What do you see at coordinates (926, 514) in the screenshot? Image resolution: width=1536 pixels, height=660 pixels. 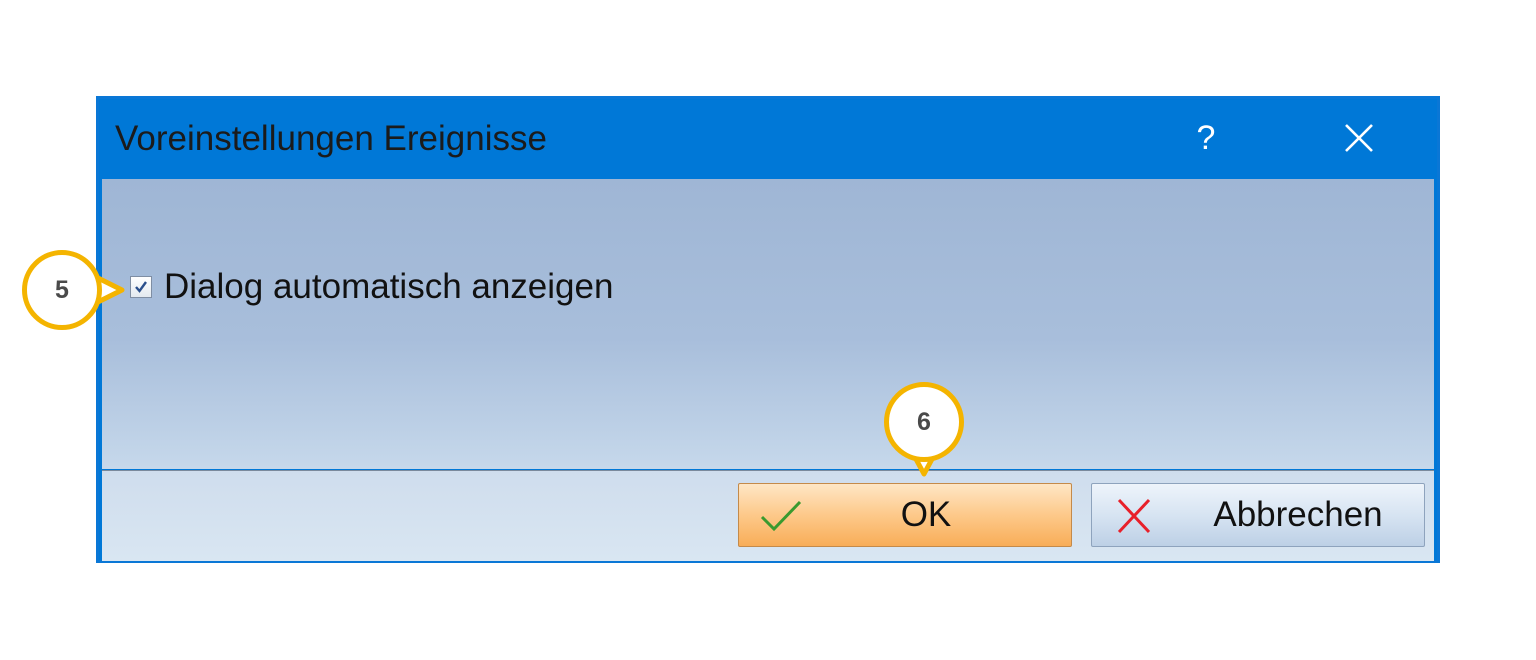 I see `ok-button-label: OK` at bounding box center [926, 514].